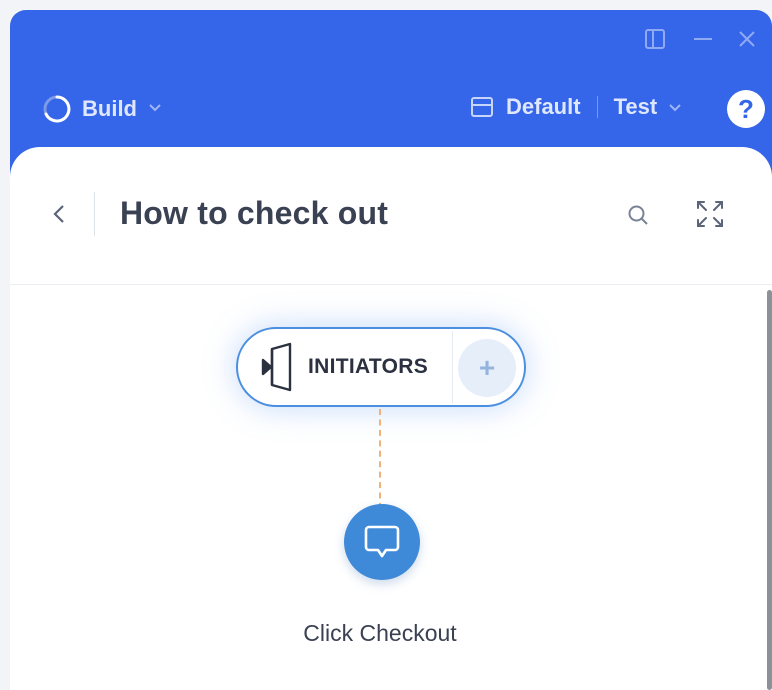 This screenshot has height=690, width=772. I want to click on search-icon, so click(638, 215).